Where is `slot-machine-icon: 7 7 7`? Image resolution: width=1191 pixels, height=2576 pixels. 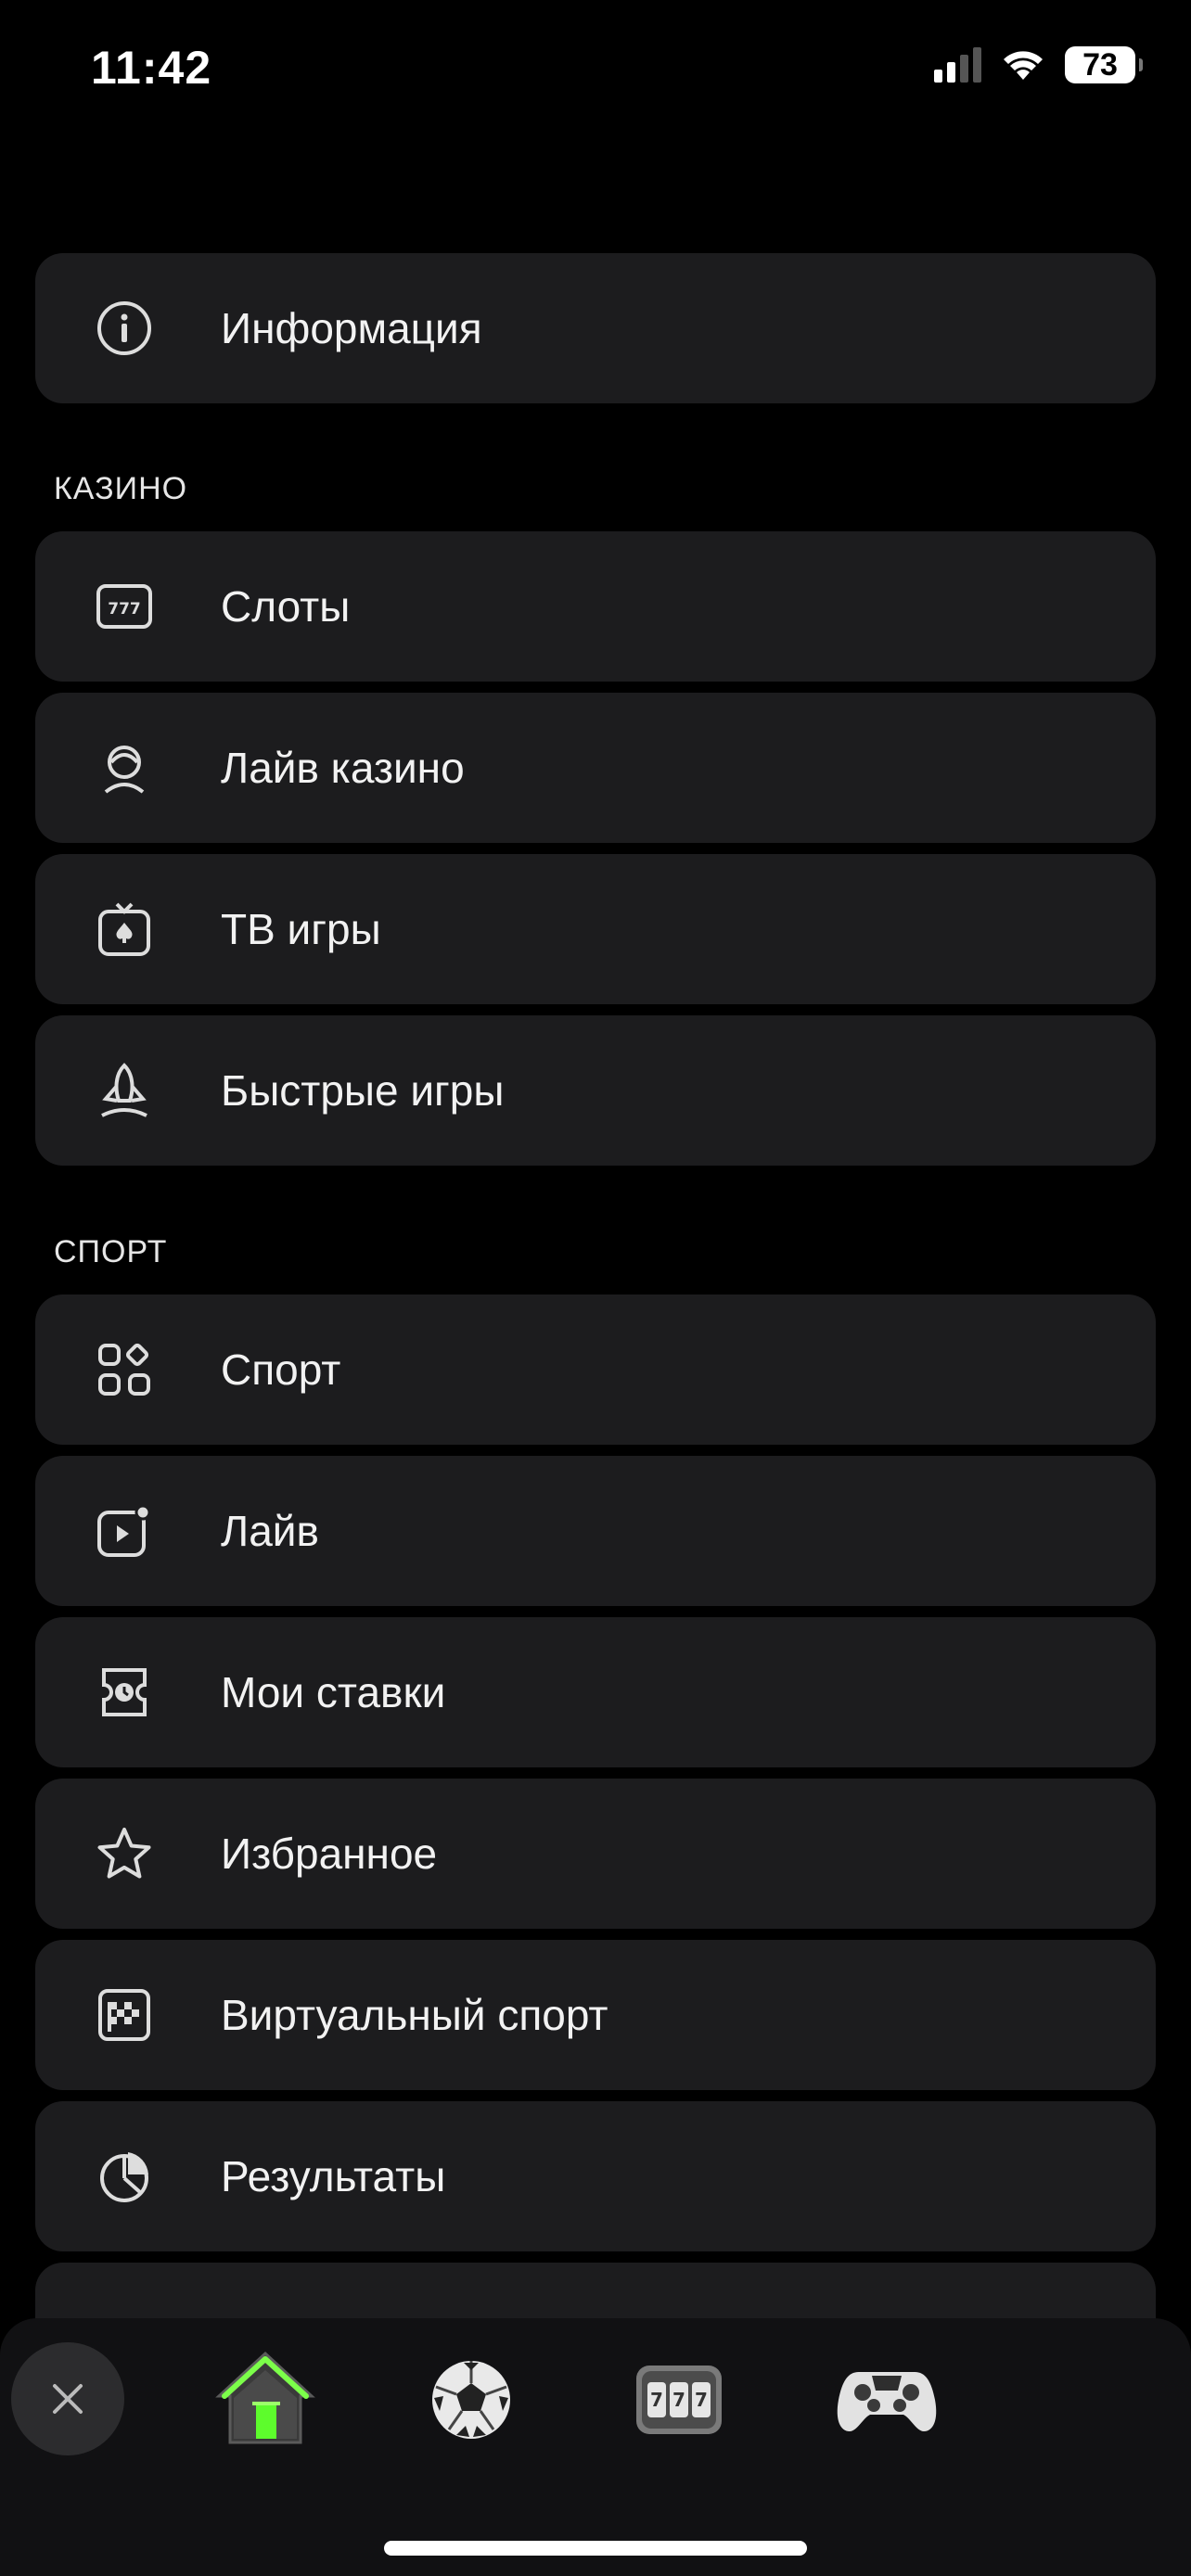
slot-machine-icon: 7 7 7 is located at coordinates (679, 2400).